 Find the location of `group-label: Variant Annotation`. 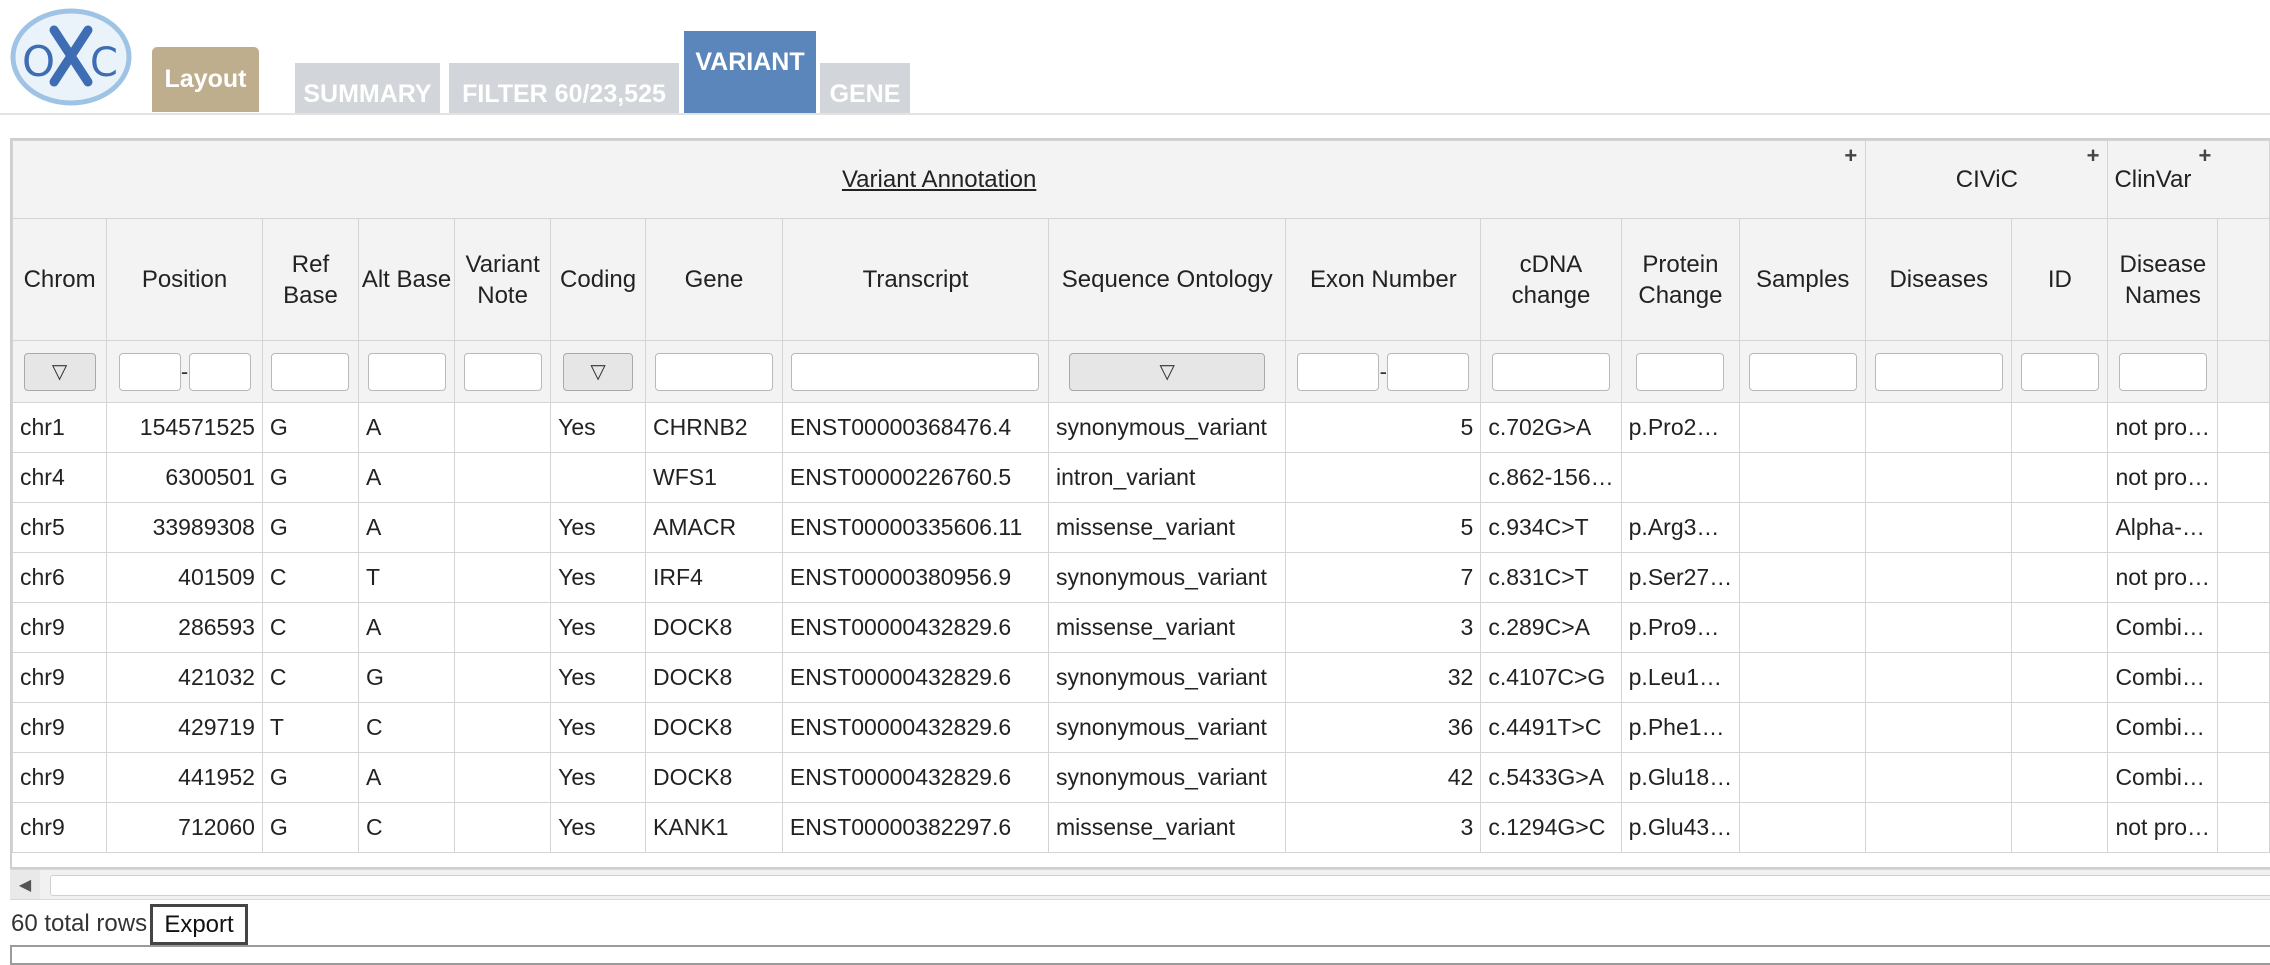

group-label: Variant Annotation is located at coordinates (939, 179).